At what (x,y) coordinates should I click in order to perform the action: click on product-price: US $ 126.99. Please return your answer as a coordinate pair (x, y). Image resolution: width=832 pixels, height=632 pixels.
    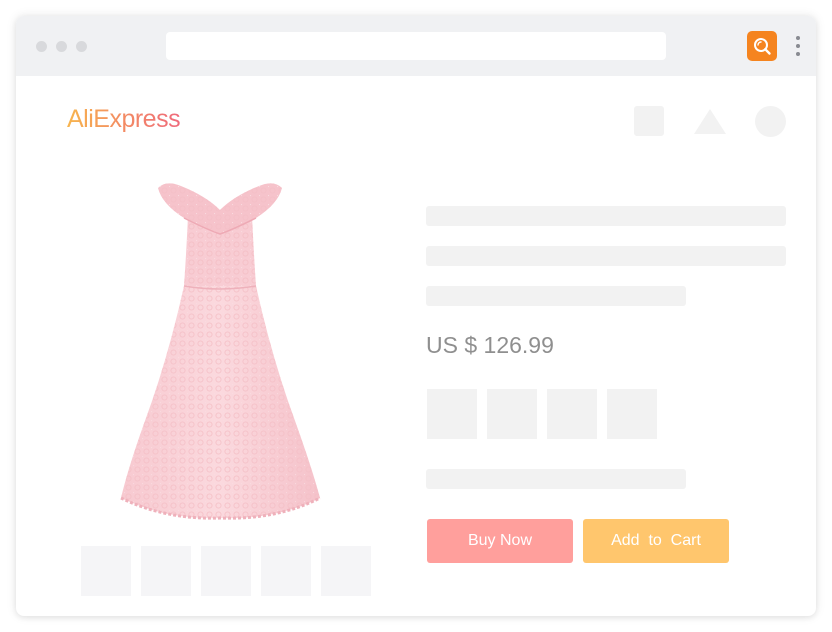
    Looking at the image, I should click on (490, 345).